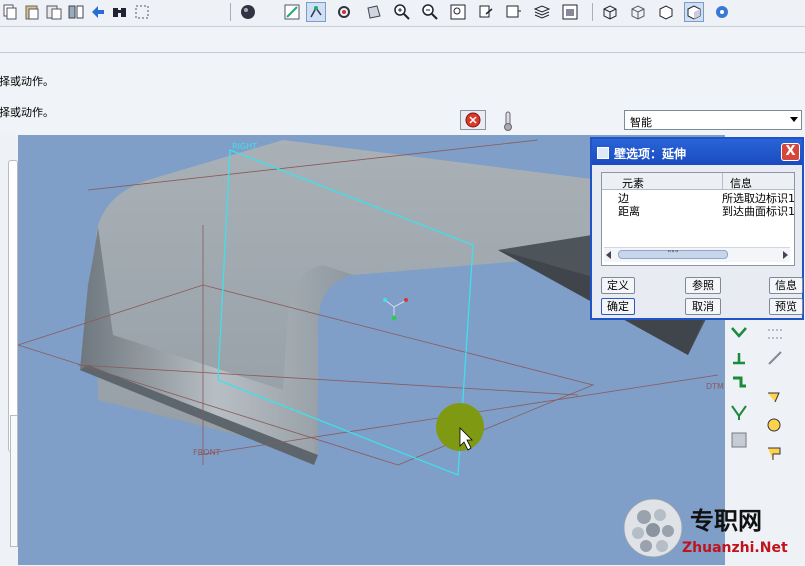  What do you see at coordinates (98, 12) in the screenshot?
I see `regenerate-icon` at bounding box center [98, 12].